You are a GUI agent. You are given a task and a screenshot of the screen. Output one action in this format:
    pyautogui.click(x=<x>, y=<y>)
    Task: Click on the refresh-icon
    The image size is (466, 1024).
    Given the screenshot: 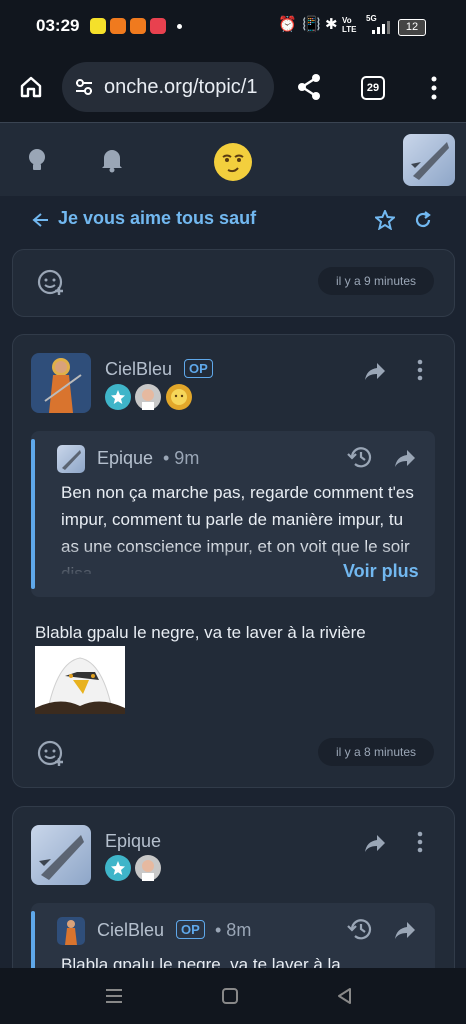 What is the action you would take?
    pyautogui.click(x=423, y=220)
    